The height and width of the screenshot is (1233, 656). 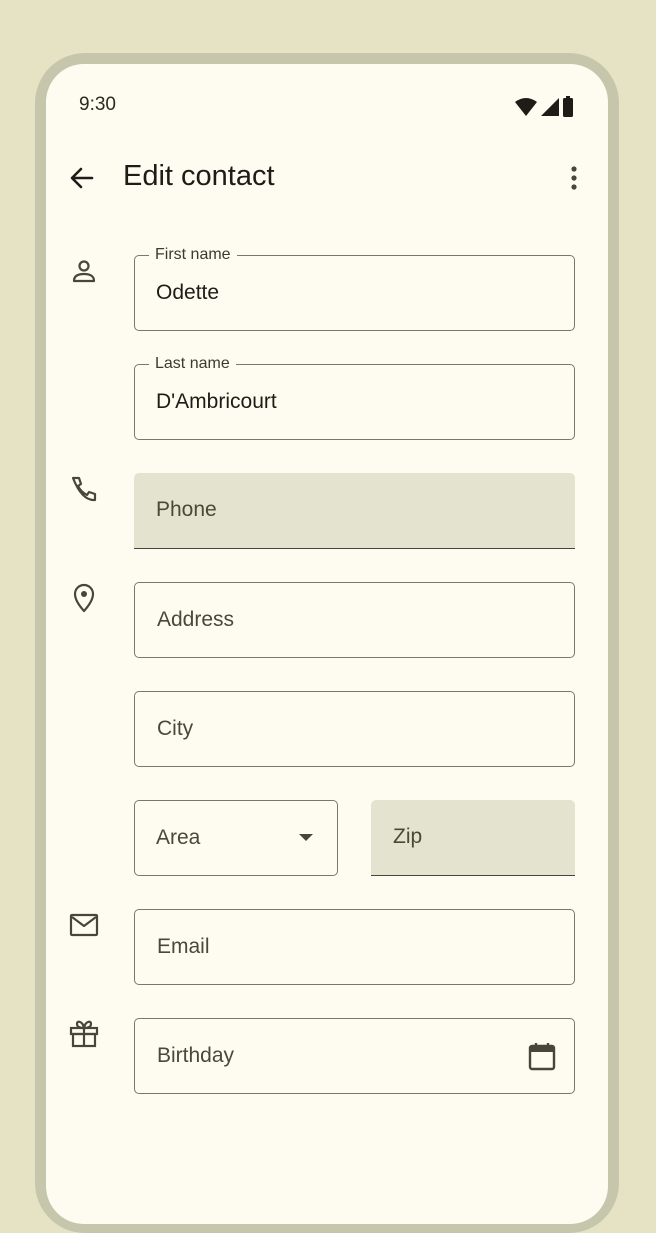 What do you see at coordinates (354, 288) in the screenshot?
I see `first-name-field: First name Odette` at bounding box center [354, 288].